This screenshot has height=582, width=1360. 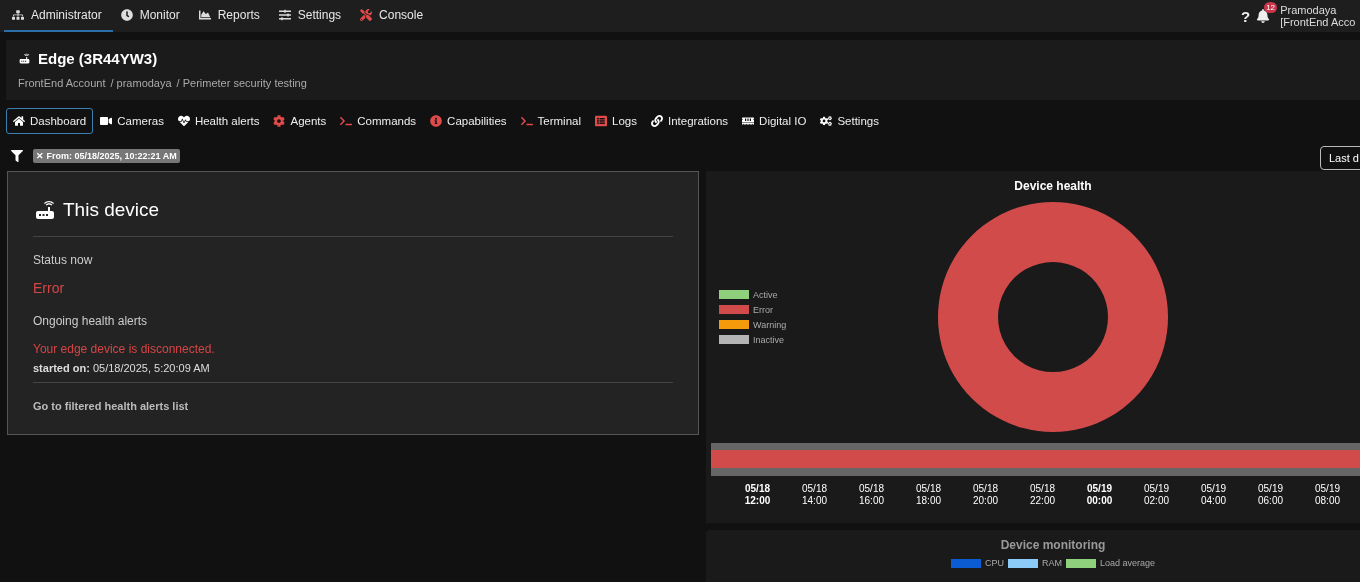 I want to click on sliders-icon, so click(x=284, y=15).